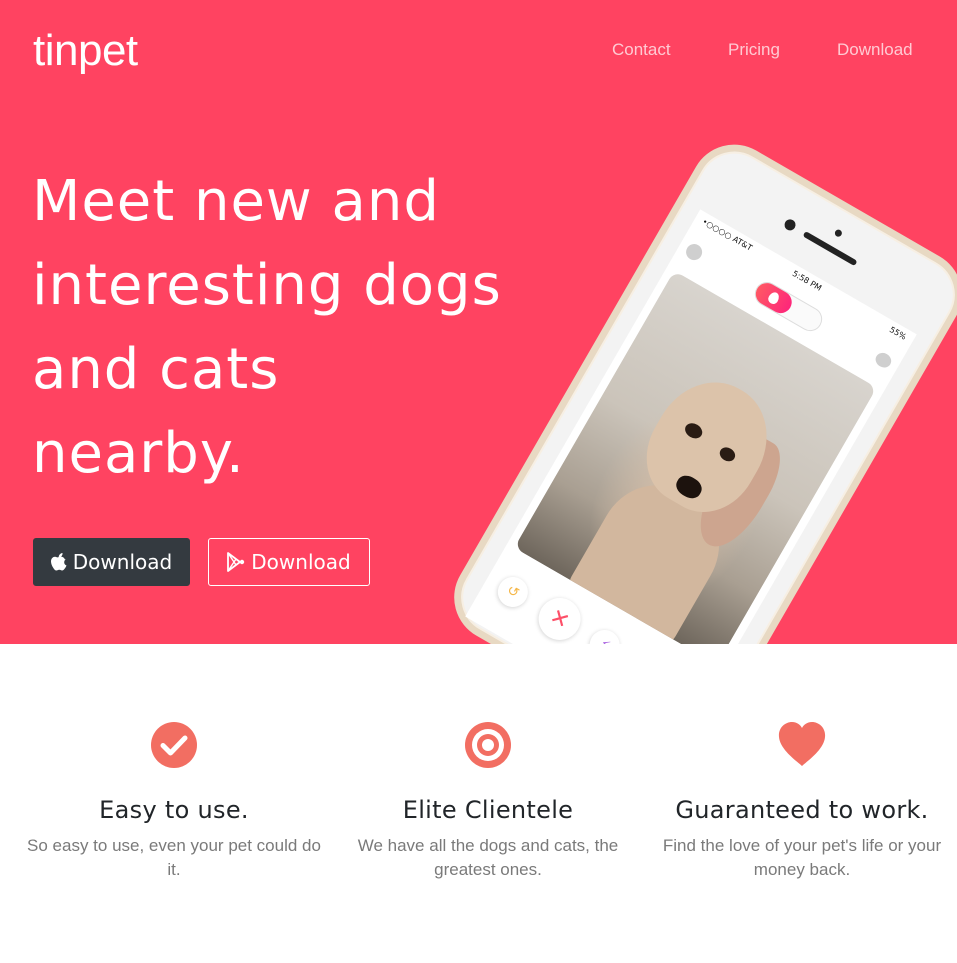 The image size is (957, 963). I want to click on feature-title: Elite Clientele, so click(488, 810).